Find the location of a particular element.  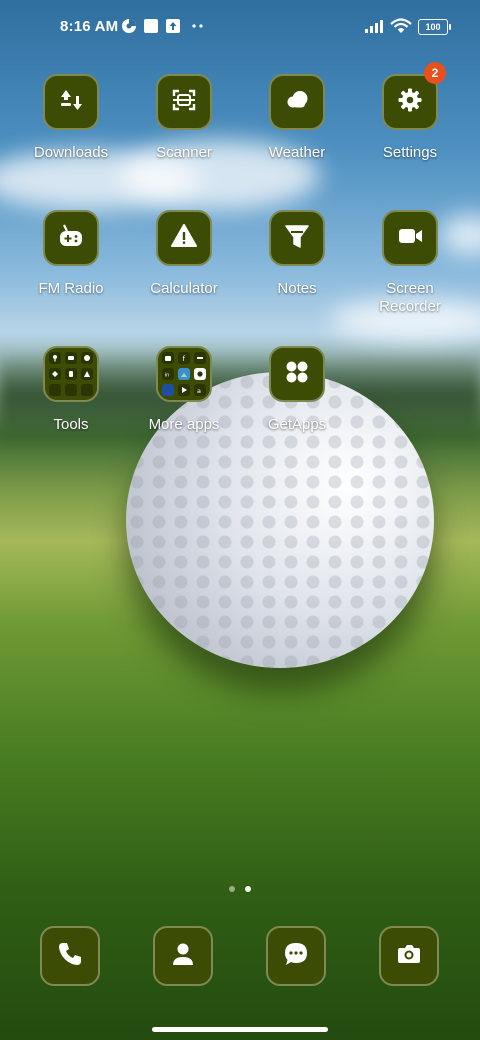

app-getapps: GetApps is located at coordinates (297, 390).